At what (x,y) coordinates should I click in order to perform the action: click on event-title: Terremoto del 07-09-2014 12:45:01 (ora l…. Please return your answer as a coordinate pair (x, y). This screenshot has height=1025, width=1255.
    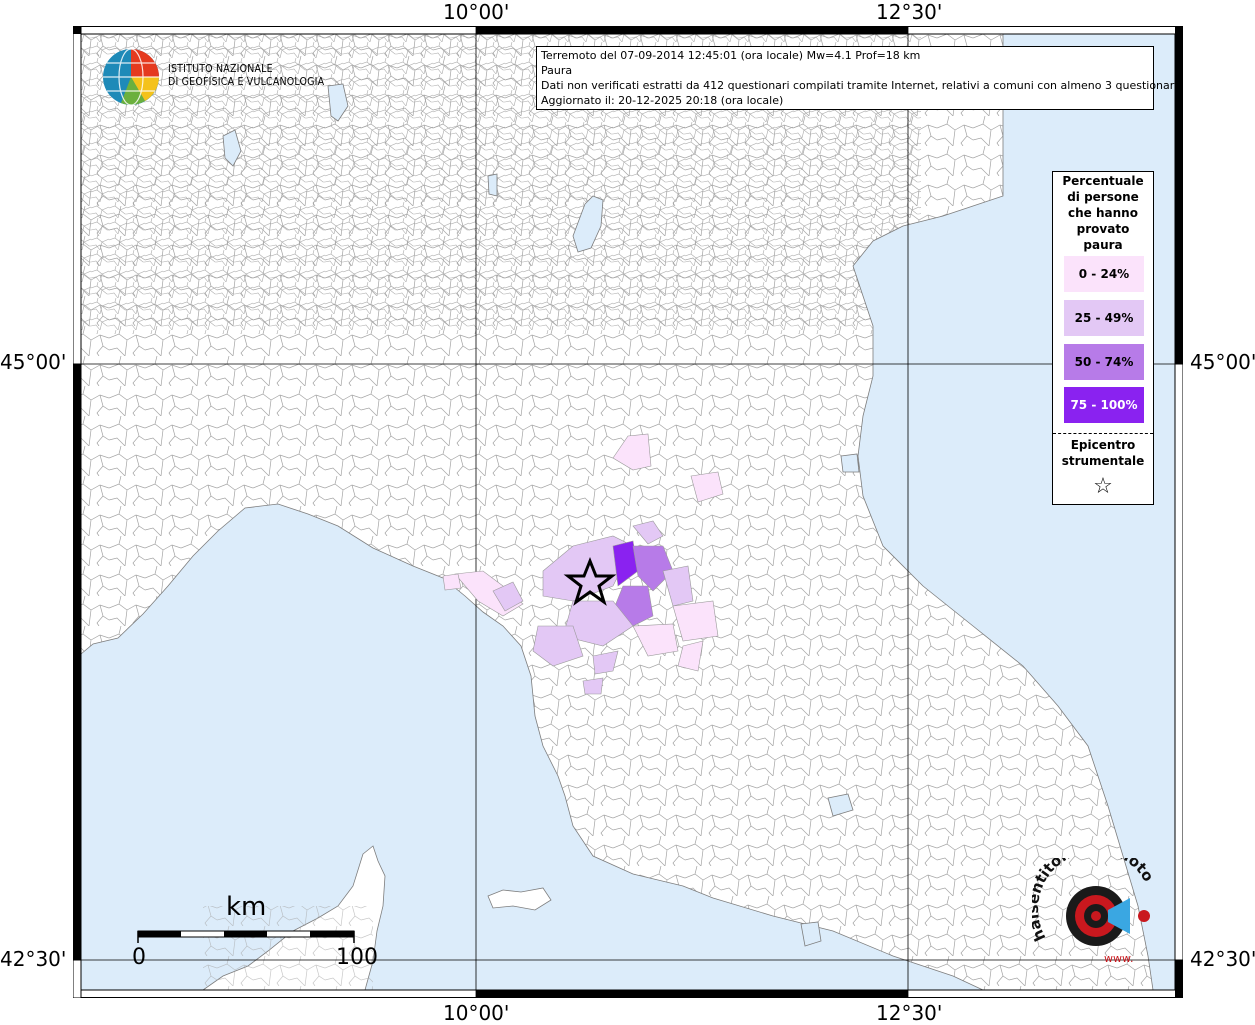
    Looking at the image, I should click on (731, 55).